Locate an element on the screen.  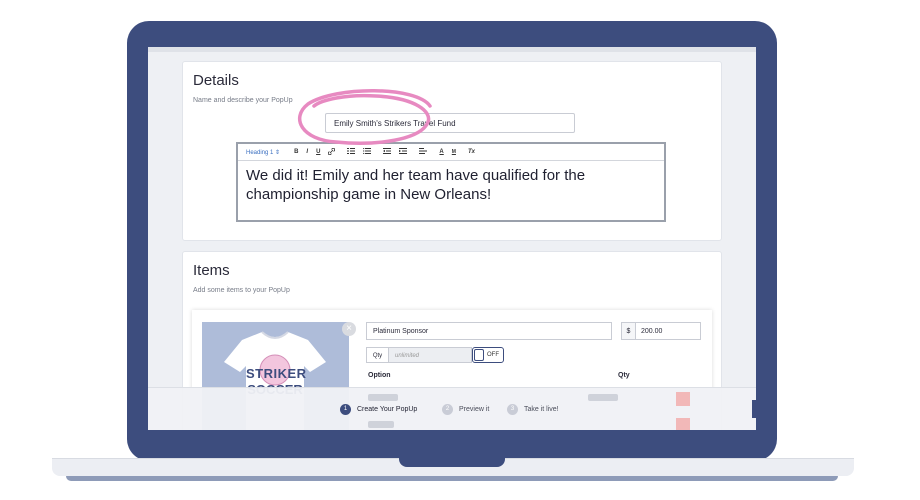
step-live: 3 Take it live! is located at coordinates (533, 409).